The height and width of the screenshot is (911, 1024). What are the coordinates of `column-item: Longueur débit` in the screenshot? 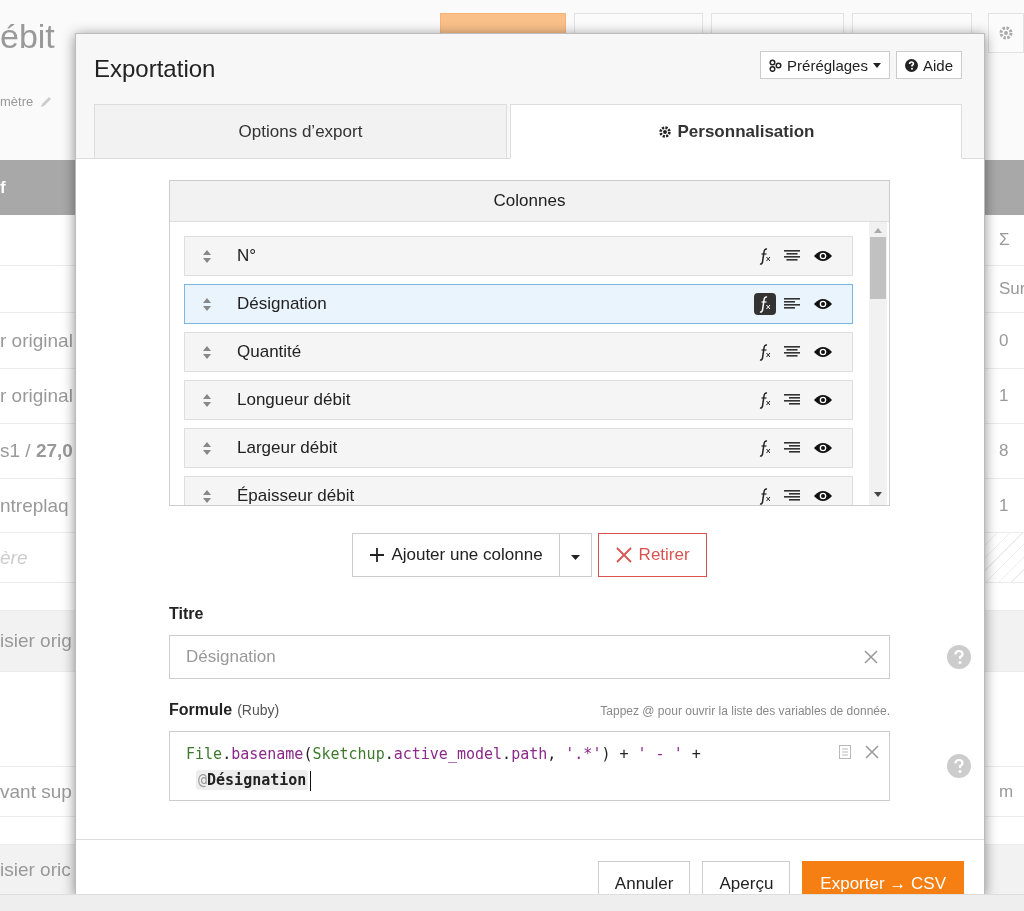 It's located at (518, 400).